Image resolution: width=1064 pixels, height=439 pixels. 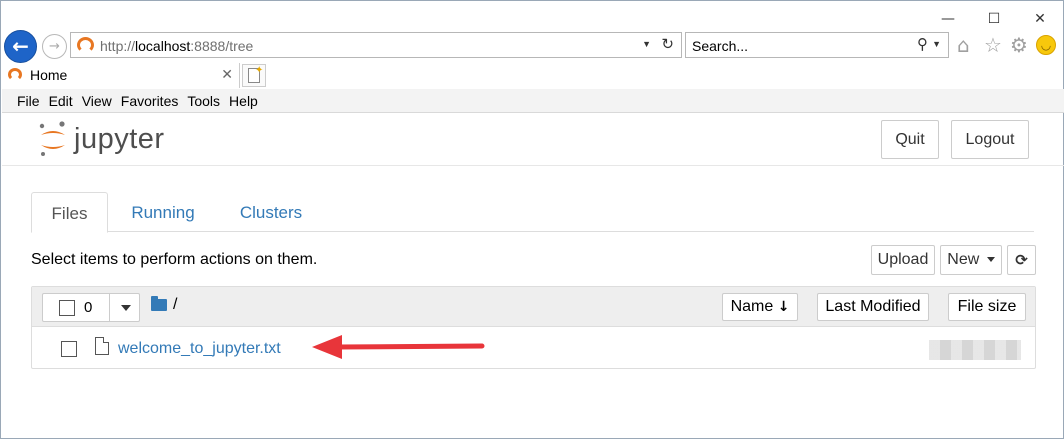 What do you see at coordinates (1019, 45) in the screenshot?
I see `gear-icon: ⚙` at bounding box center [1019, 45].